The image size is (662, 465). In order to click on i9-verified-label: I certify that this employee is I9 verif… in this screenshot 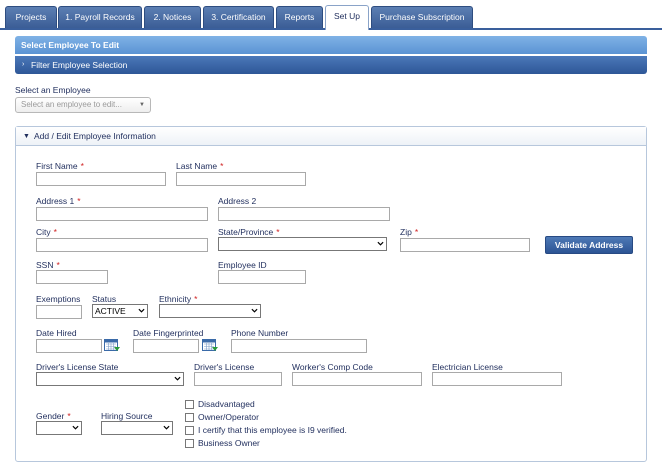, I will do `click(272, 430)`.